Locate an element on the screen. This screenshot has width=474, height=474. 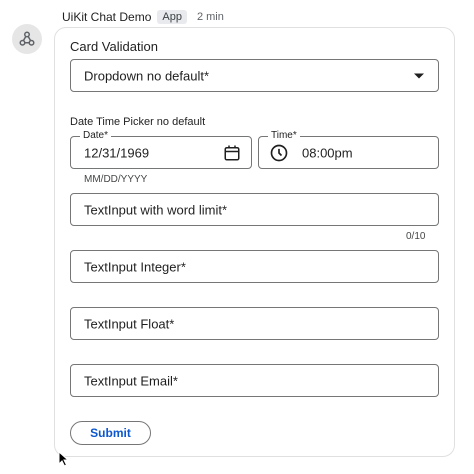
integer-input: TextInput Integer* is located at coordinates (254, 266).